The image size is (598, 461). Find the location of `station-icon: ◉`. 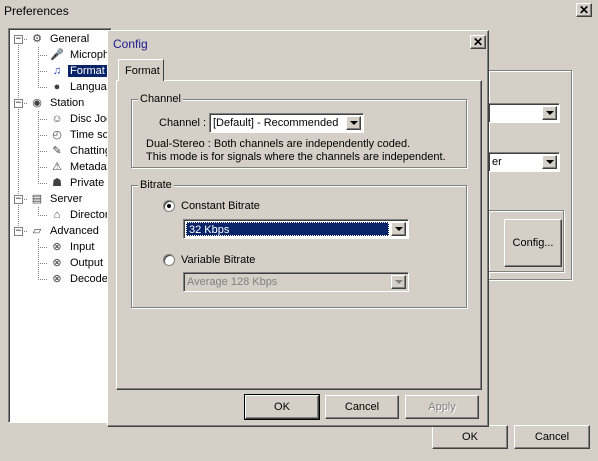

station-icon: ◉ is located at coordinates (37, 103).